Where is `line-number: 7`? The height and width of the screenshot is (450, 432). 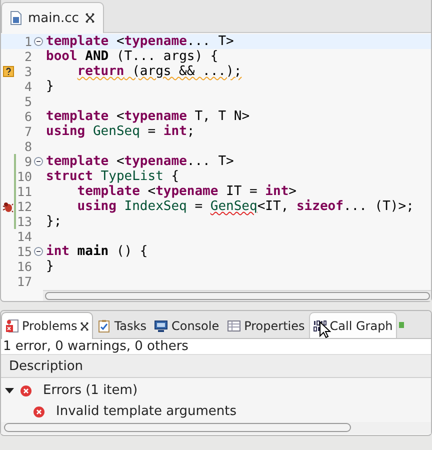
line-number: 7 is located at coordinates (27, 131).